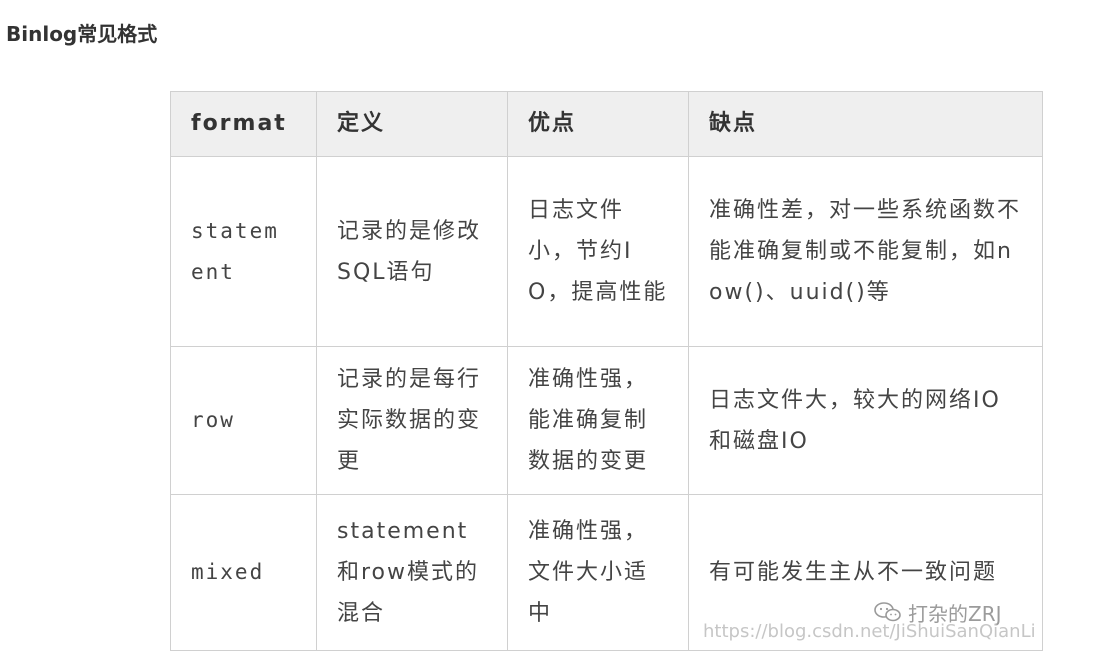  I want to click on cell-definition: 记录的是每行实际数据的变更, so click(412, 420).